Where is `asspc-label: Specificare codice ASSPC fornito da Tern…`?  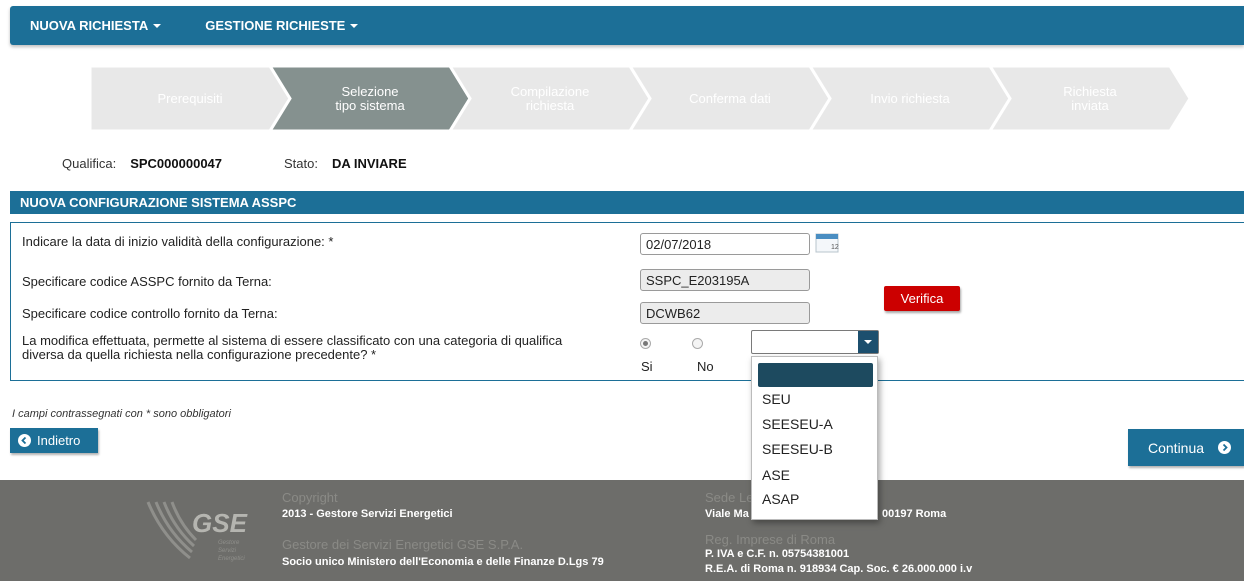 asspc-label: Specificare codice ASSPC fornito da Tern… is located at coordinates (147, 281).